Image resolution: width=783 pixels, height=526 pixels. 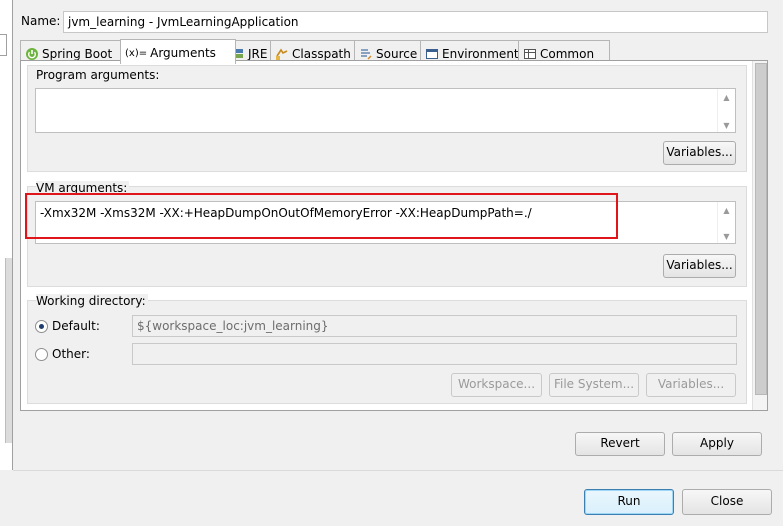 What do you see at coordinates (620, 444) in the screenshot?
I see `revert-button: Revert` at bounding box center [620, 444].